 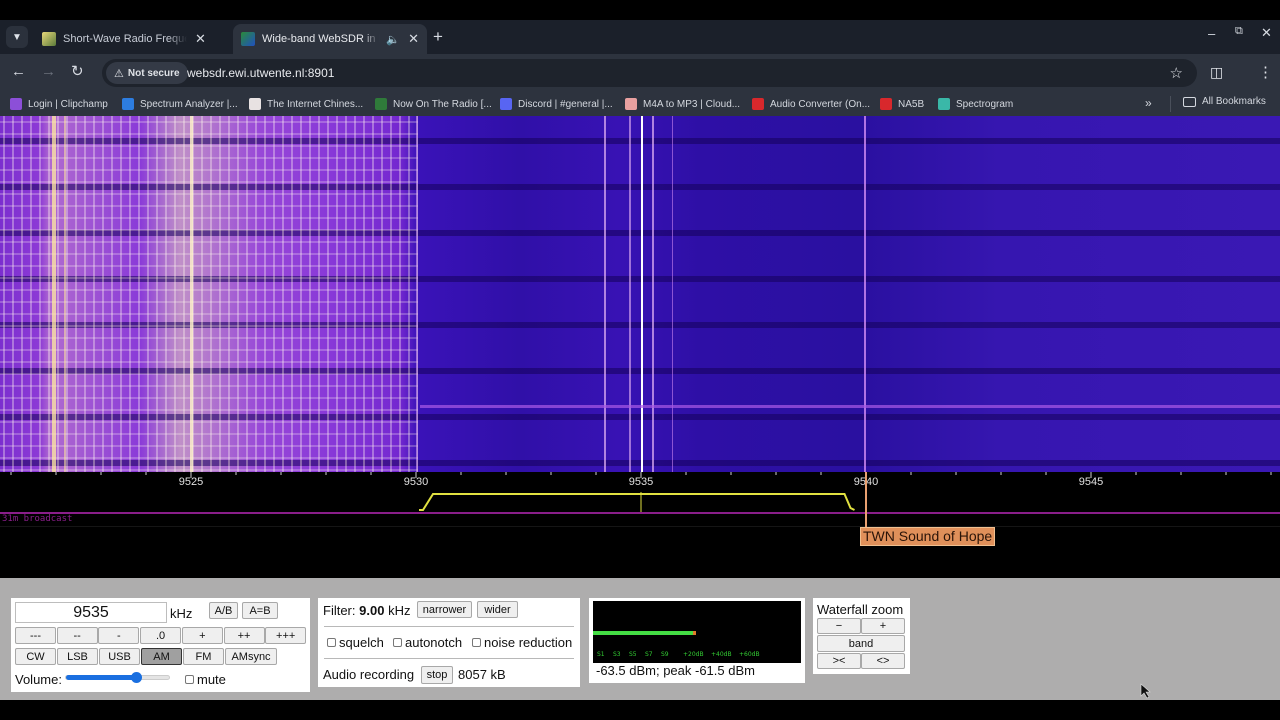 What do you see at coordinates (1266, 33) in the screenshot?
I see `close-window-icon: ✕` at bounding box center [1266, 33].